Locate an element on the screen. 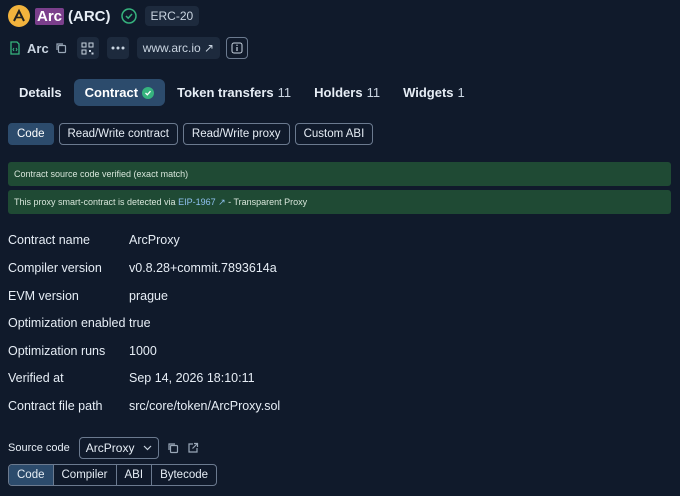 The image size is (680, 496). website-link: www.arc.io ↗ is located at coordinates (178, 48).